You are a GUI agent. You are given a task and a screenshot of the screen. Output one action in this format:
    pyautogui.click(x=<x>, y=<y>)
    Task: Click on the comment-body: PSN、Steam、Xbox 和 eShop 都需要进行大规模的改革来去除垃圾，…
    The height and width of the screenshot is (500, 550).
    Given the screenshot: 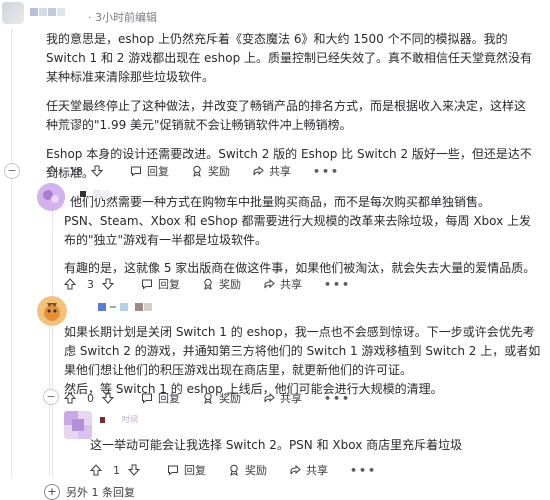 What is the action you would take?
    pyautogui.click(x=301, y=245)
    